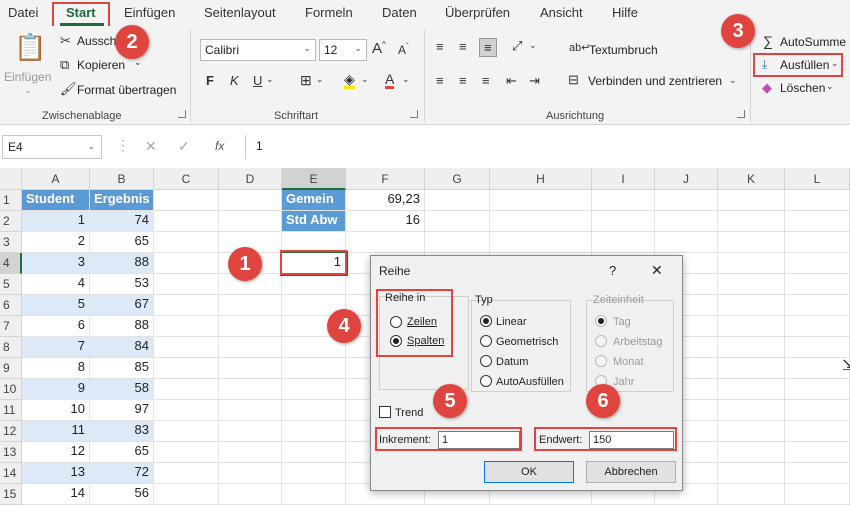 The image size is (850, 505). Describe the element at coordinates (52, 147) in the screenshot. I see `name-box: E4 ⌄` at that location.